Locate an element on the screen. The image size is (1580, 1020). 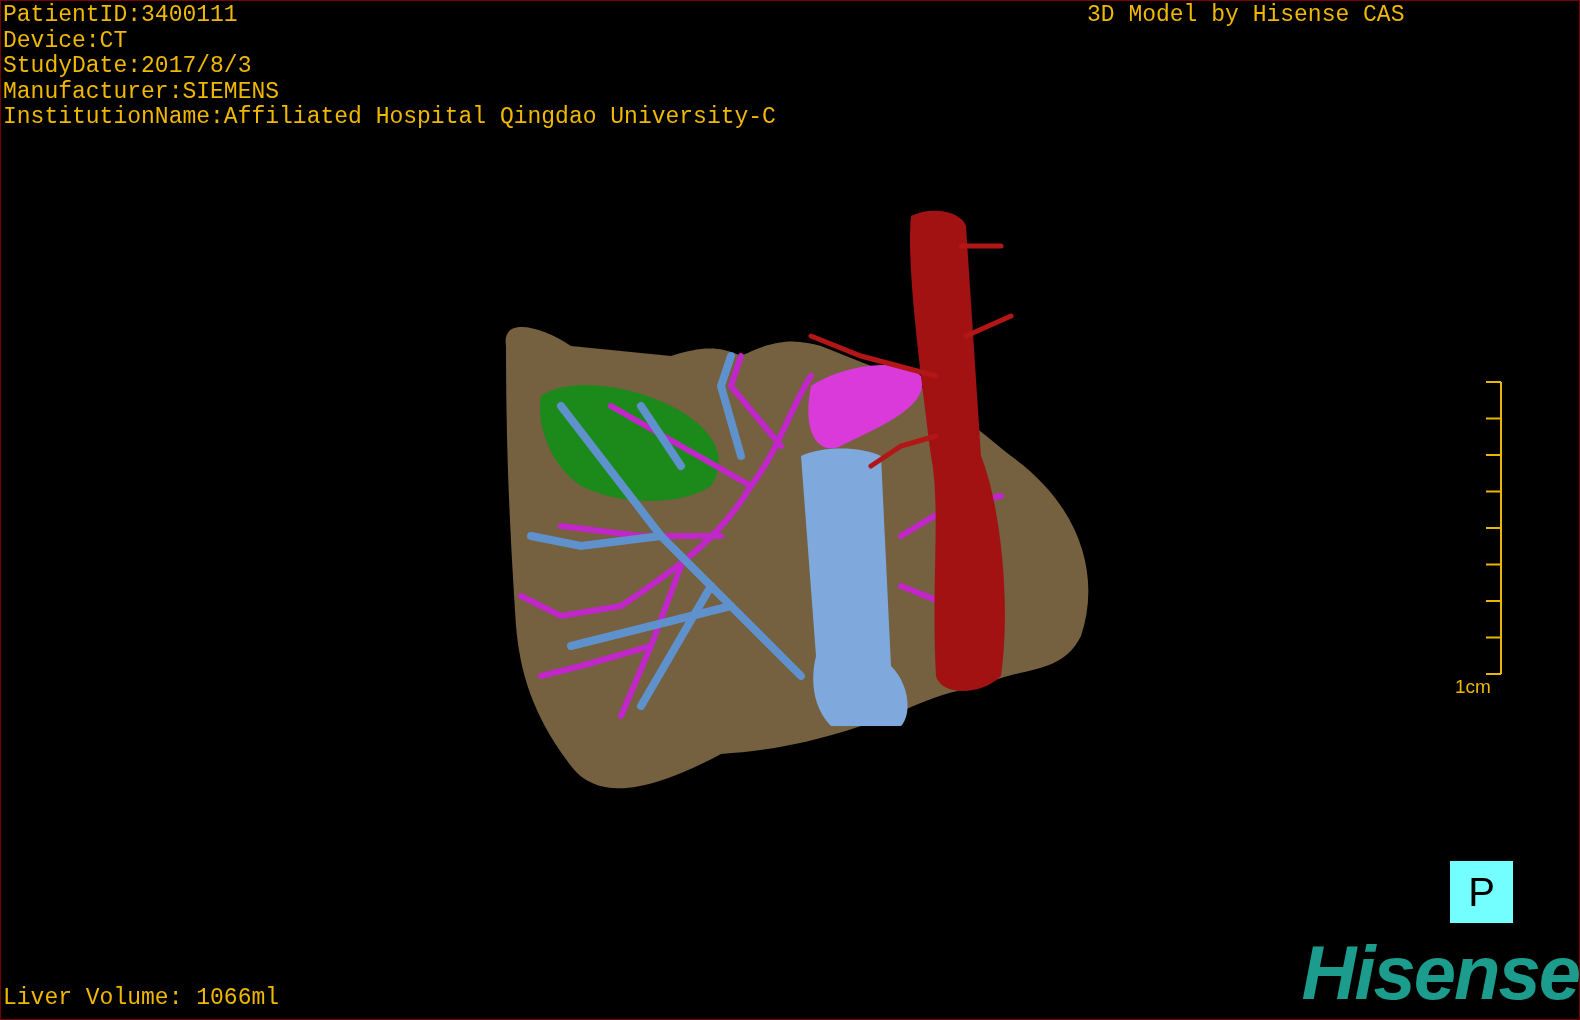
study-info-text: StudyDate:2017/8/3 is located at coordinates (128, 67).